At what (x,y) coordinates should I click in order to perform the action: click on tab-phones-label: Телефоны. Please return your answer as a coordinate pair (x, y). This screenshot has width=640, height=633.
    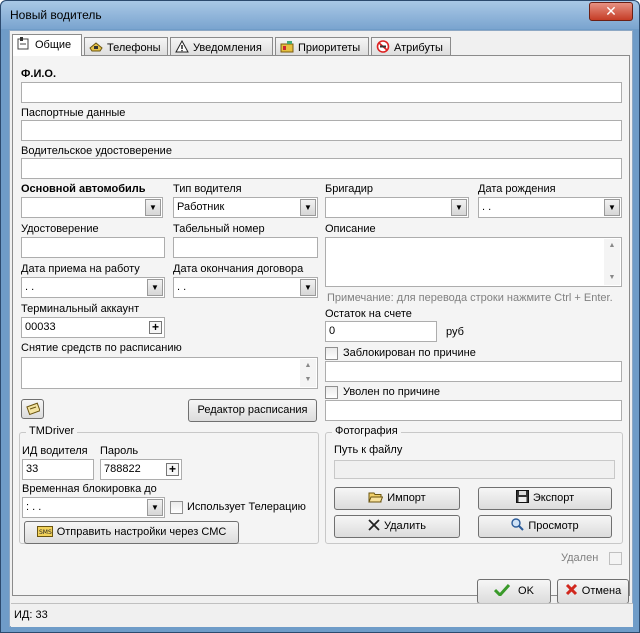
    Looking at the image, I should click on (134, 48).